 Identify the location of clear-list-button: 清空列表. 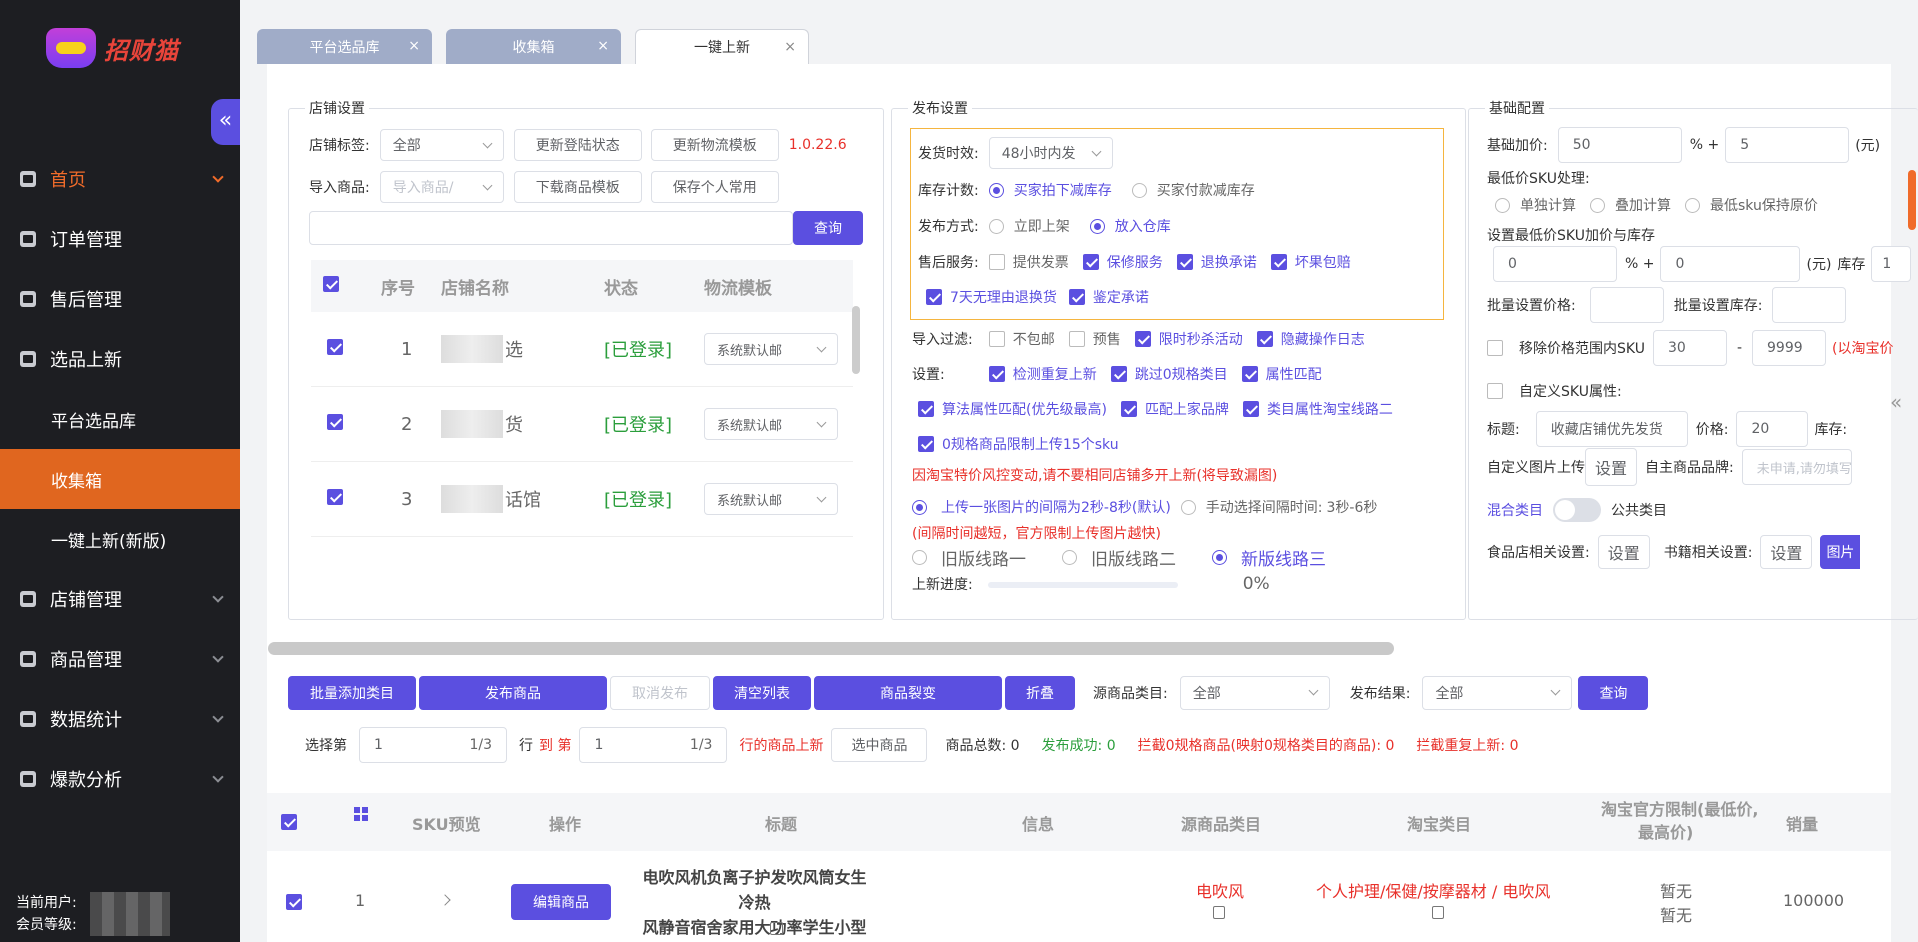
(762, 693).